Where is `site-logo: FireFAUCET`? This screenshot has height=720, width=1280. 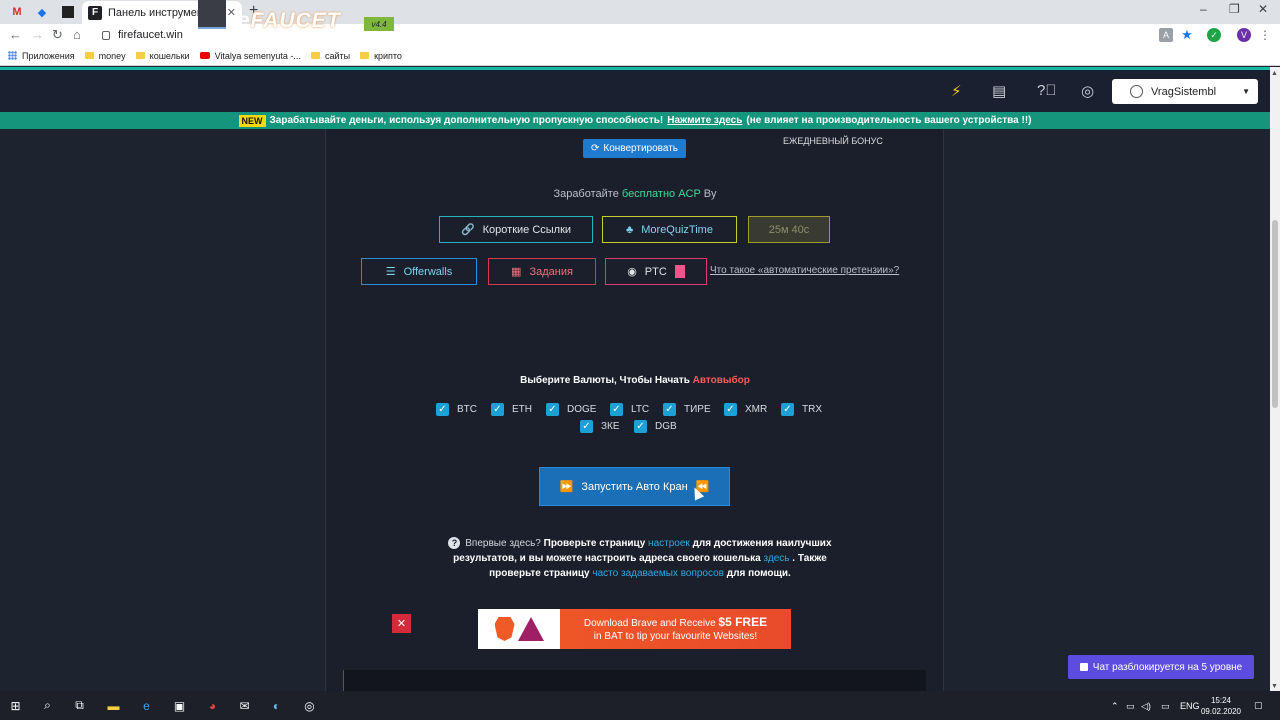 site-logo: FireFAUCET is located at coordinates (274, 21).